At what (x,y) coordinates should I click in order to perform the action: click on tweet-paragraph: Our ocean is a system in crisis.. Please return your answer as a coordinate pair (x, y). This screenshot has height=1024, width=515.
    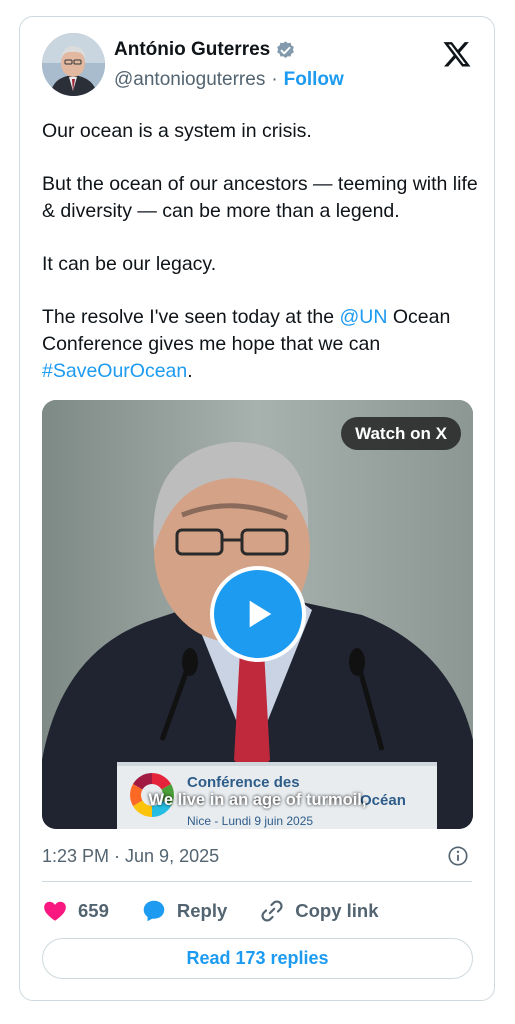
    Looking at the image, I should click on (177, 131).